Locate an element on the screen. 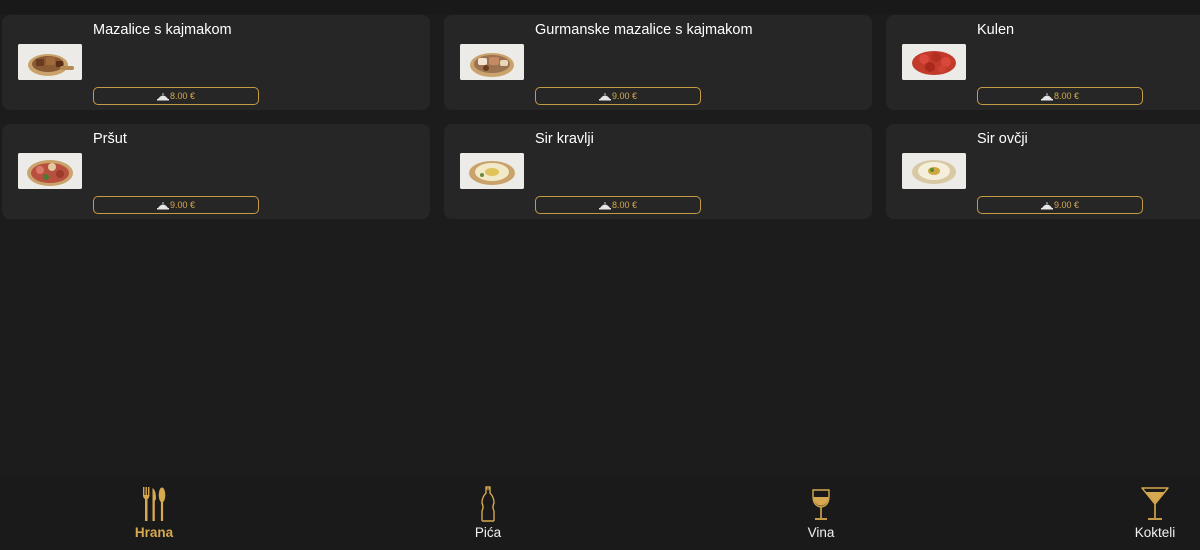 This screenshot has height=550, width=1200. nav-label: Vina is located at coordinates (821, 532).